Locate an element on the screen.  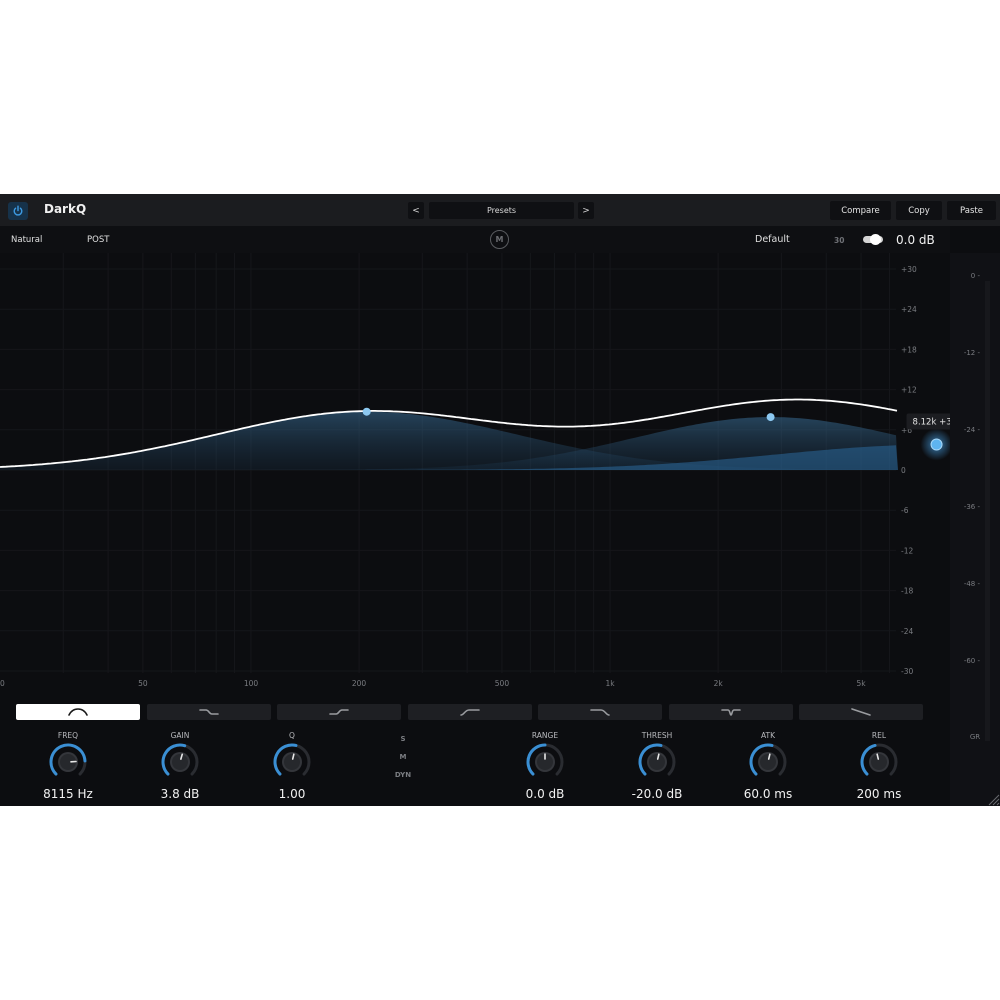
filter-tilt-button is located at coordinates (861, 712).